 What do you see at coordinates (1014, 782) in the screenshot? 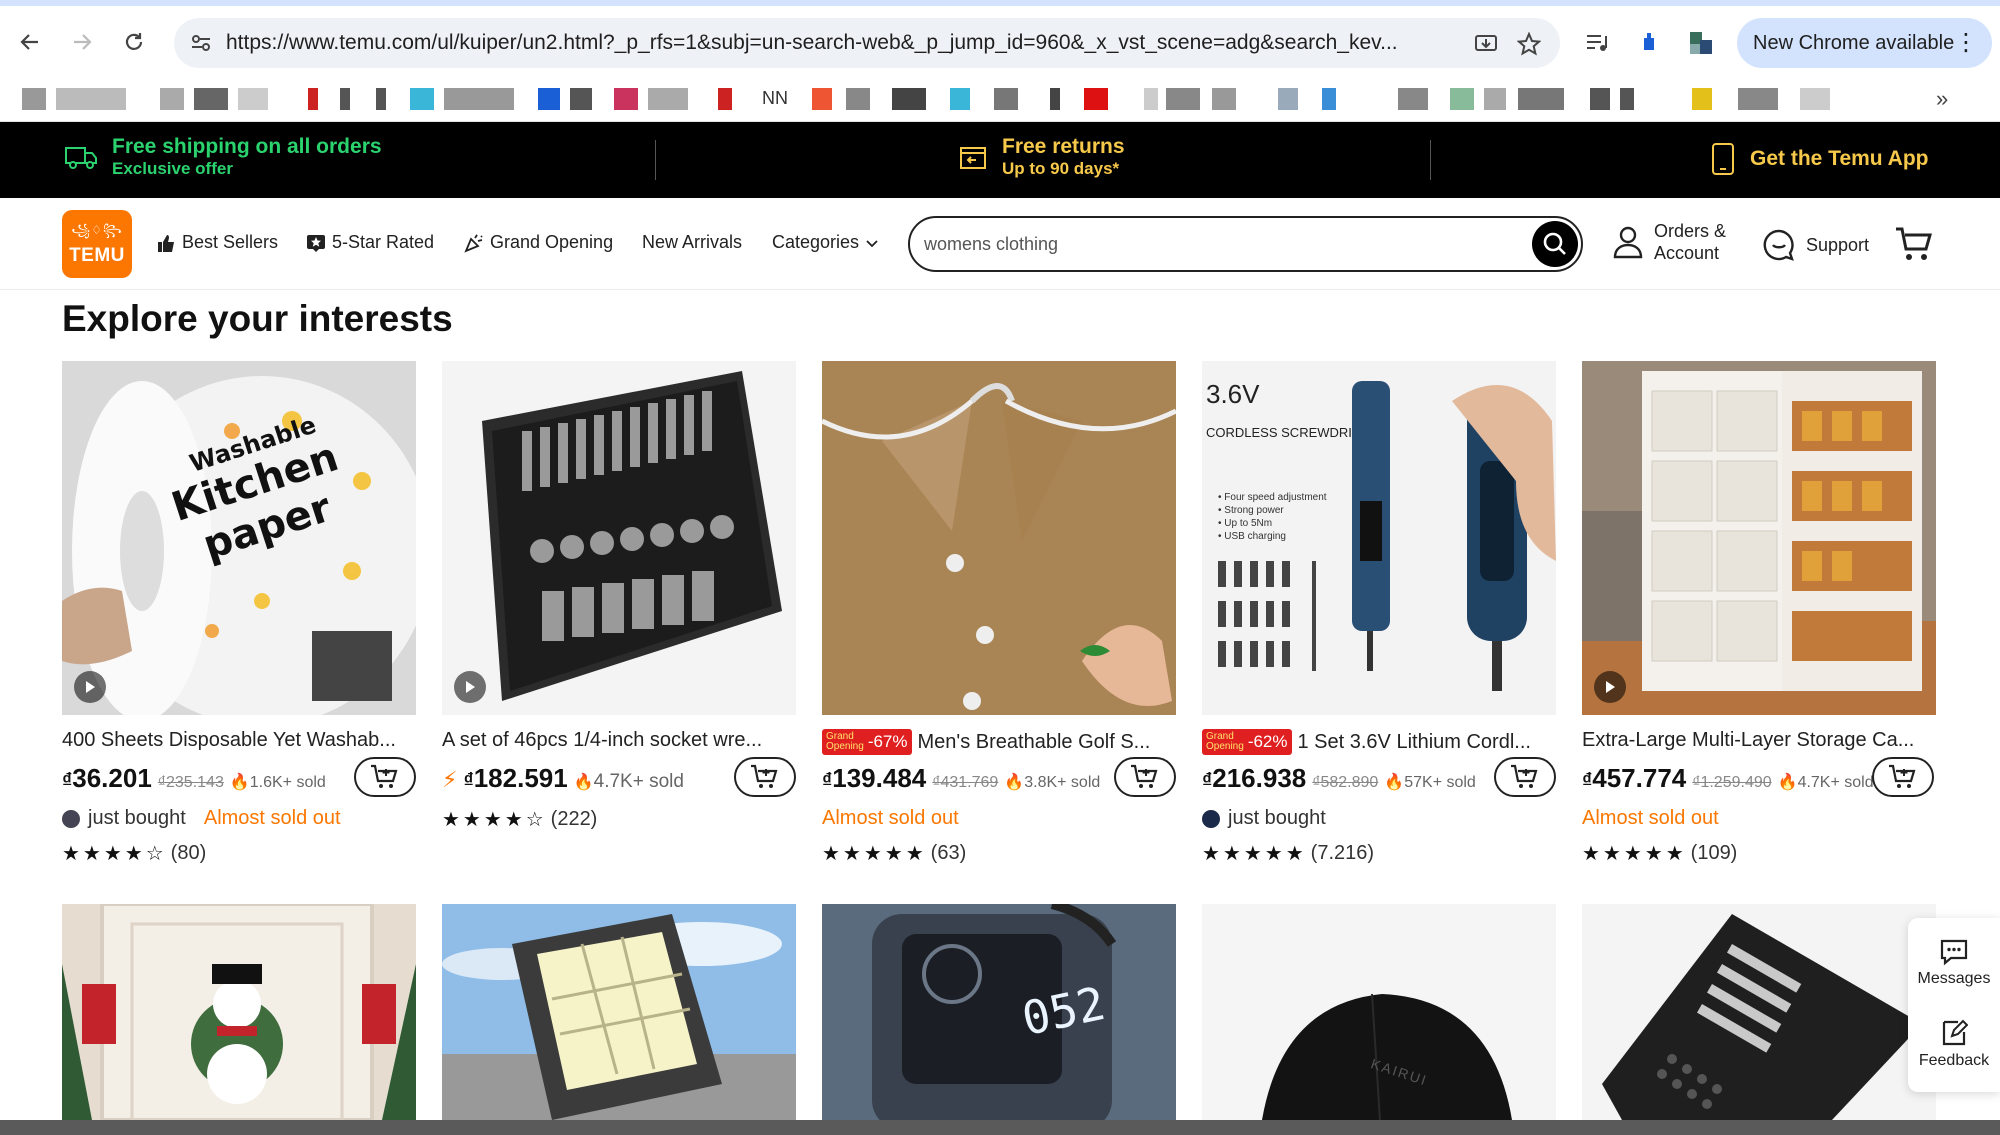
I see `flame-icon: 🔥` at bounding box center [1014, 782].